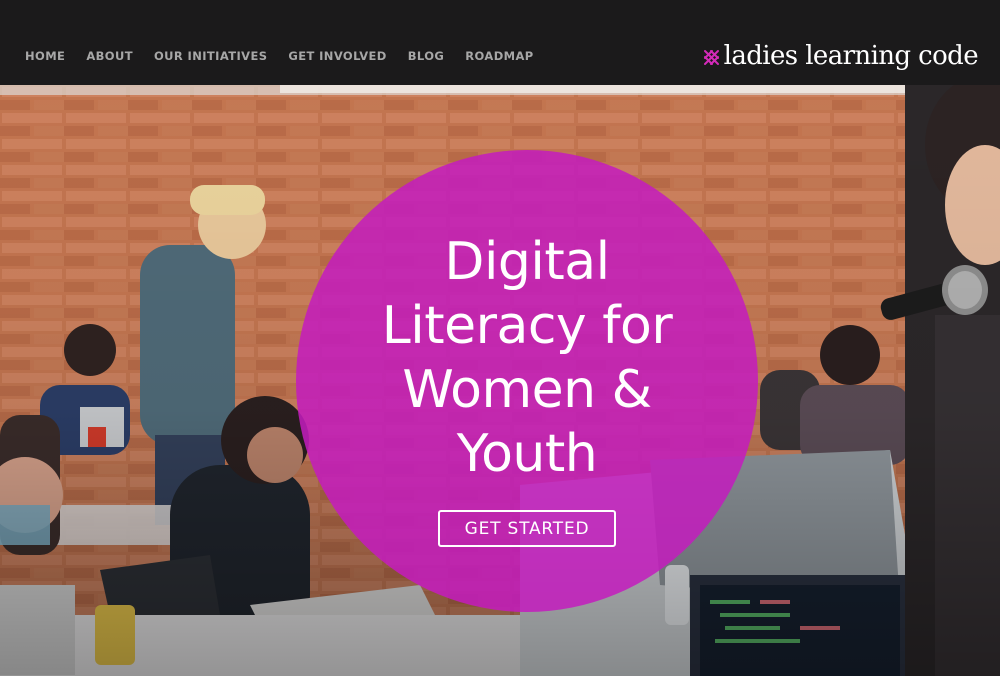  What do you see at coordinates (499, 56) in the screenshot?
I see `nav-roadmap: ROADMAP` at bounding box center [499, 56].